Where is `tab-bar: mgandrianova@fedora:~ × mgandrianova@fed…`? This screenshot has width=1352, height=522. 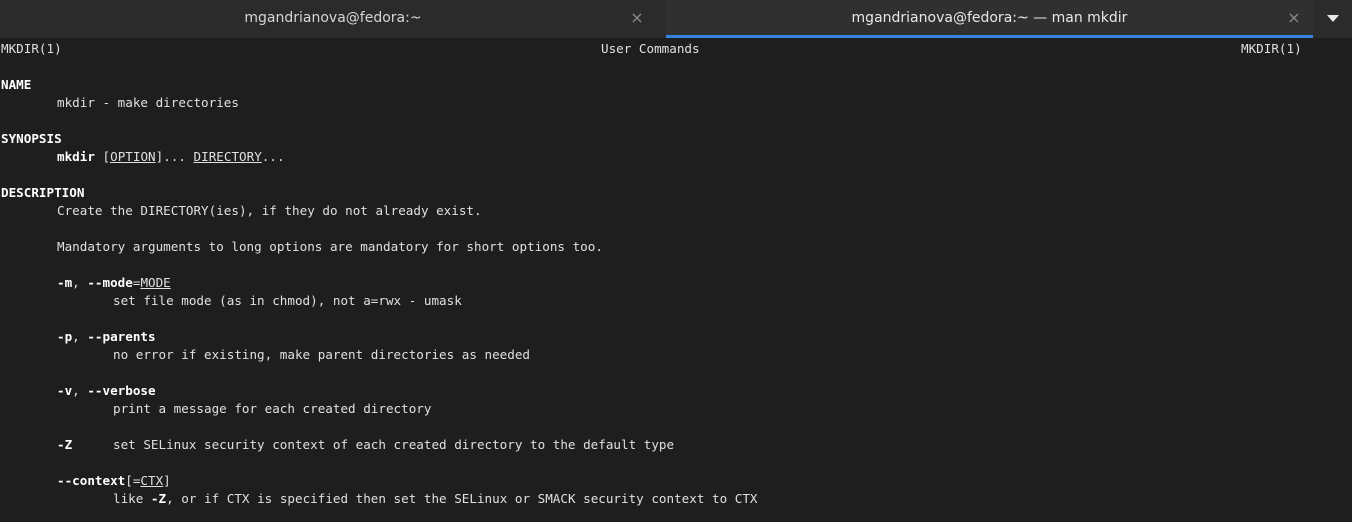
tab-bar: mgandrianova@fedora:~ × mgandrianova@fed… is located at coordinates (676, 19).